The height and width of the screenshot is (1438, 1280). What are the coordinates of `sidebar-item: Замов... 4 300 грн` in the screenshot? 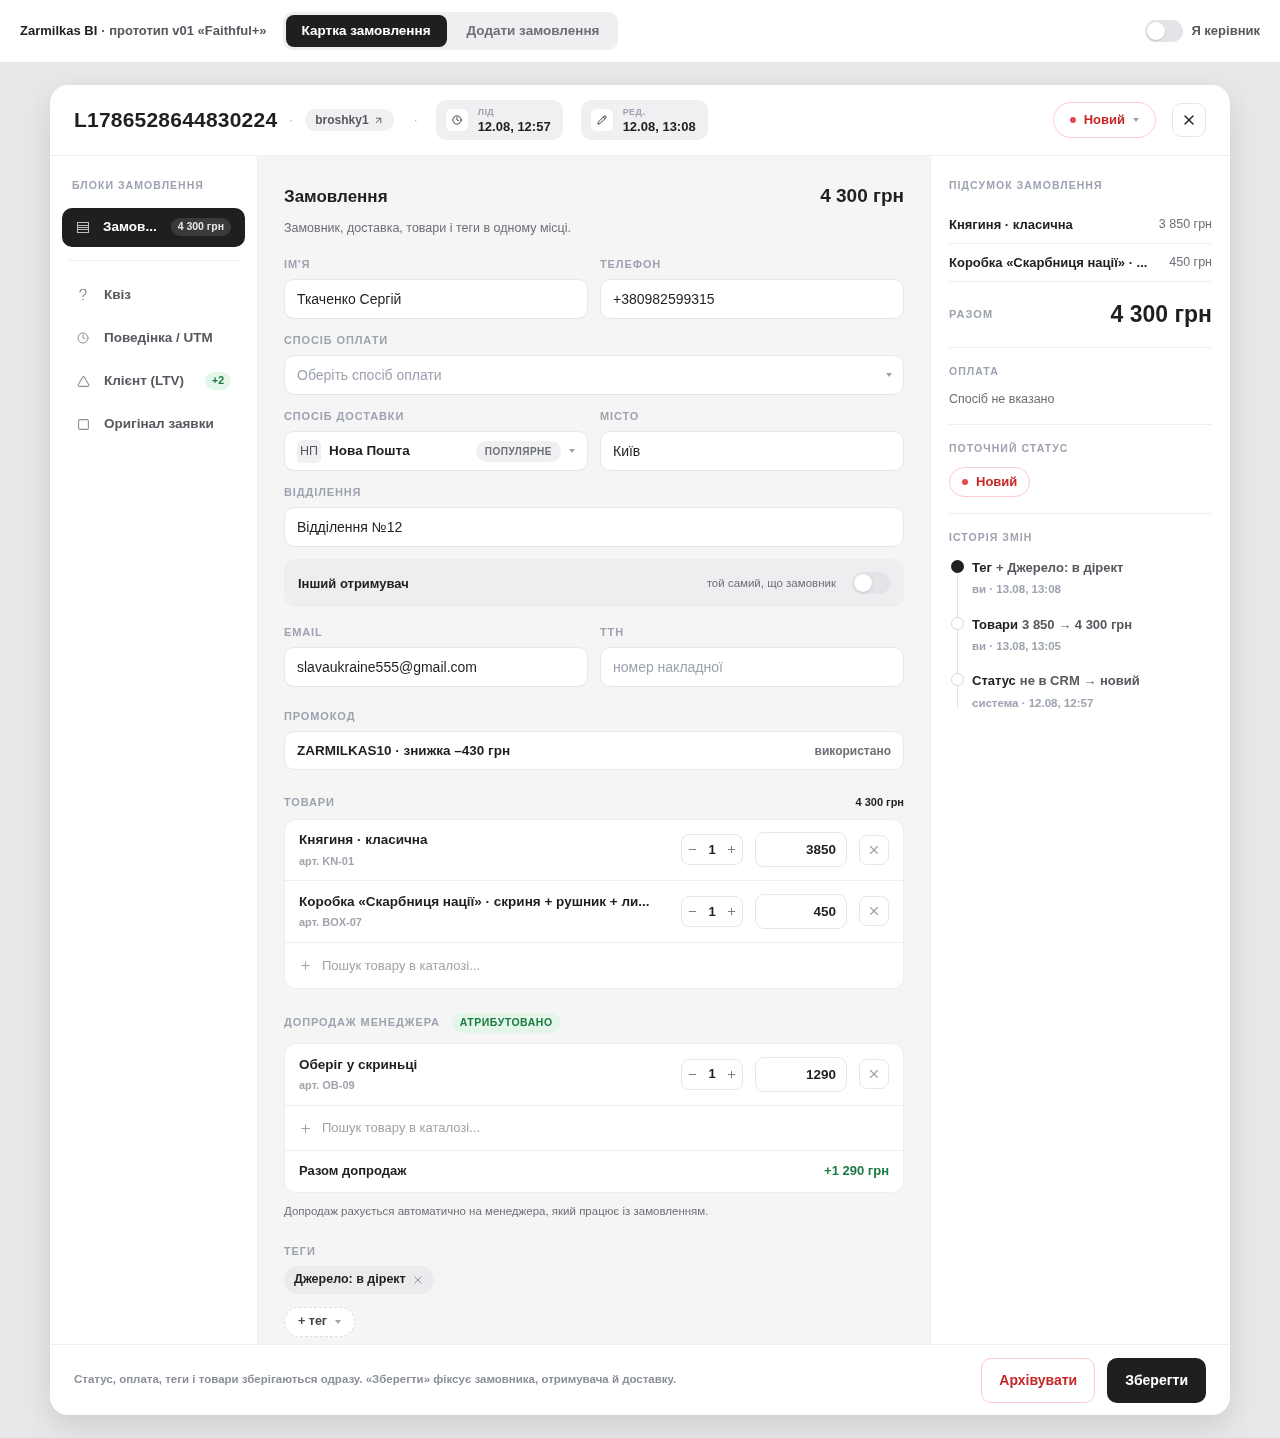 It's located at (153, 227).